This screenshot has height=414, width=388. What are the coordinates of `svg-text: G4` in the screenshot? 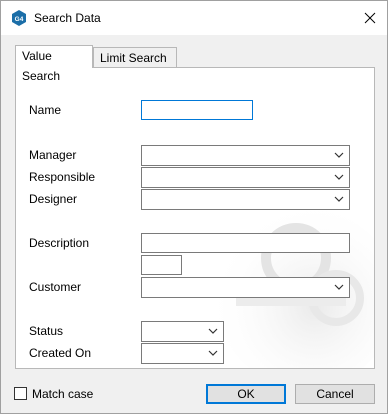 It's located at (19, 19).